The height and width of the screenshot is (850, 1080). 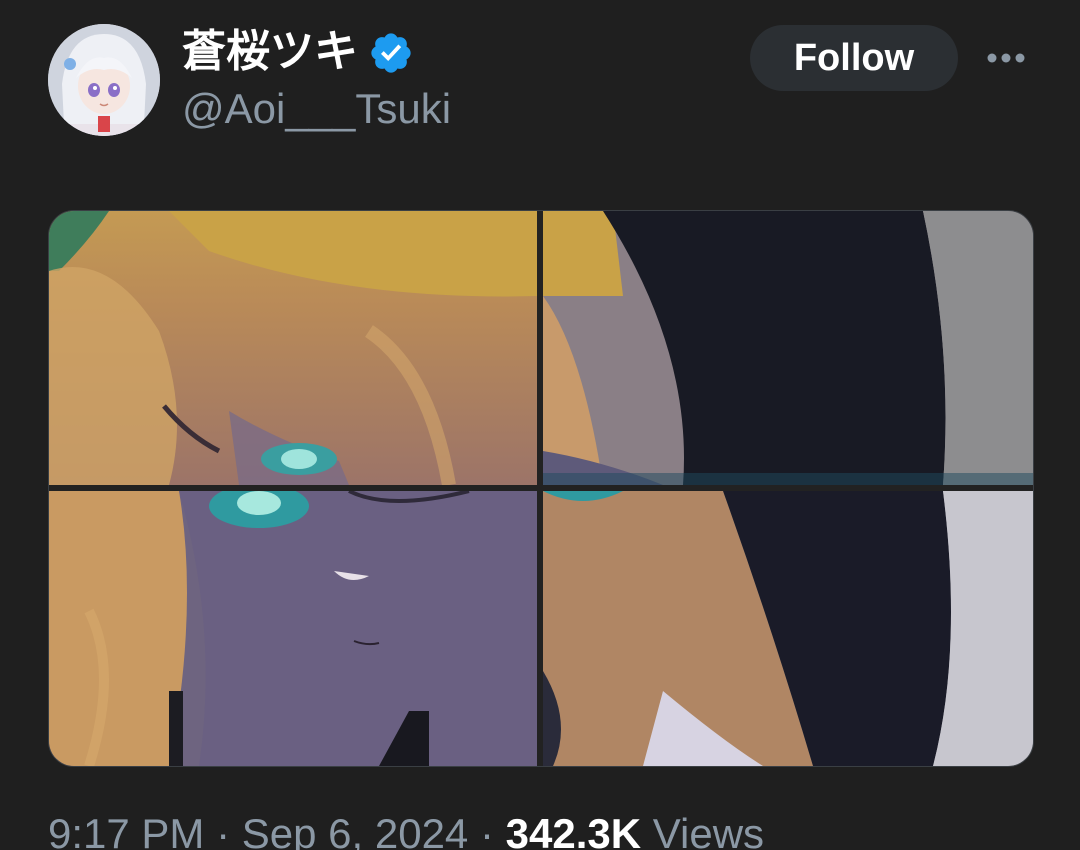 What do you see at coordinates (708, 830) in the screenshot?
I see `views-label: Views` at bounding box center [708, 830].